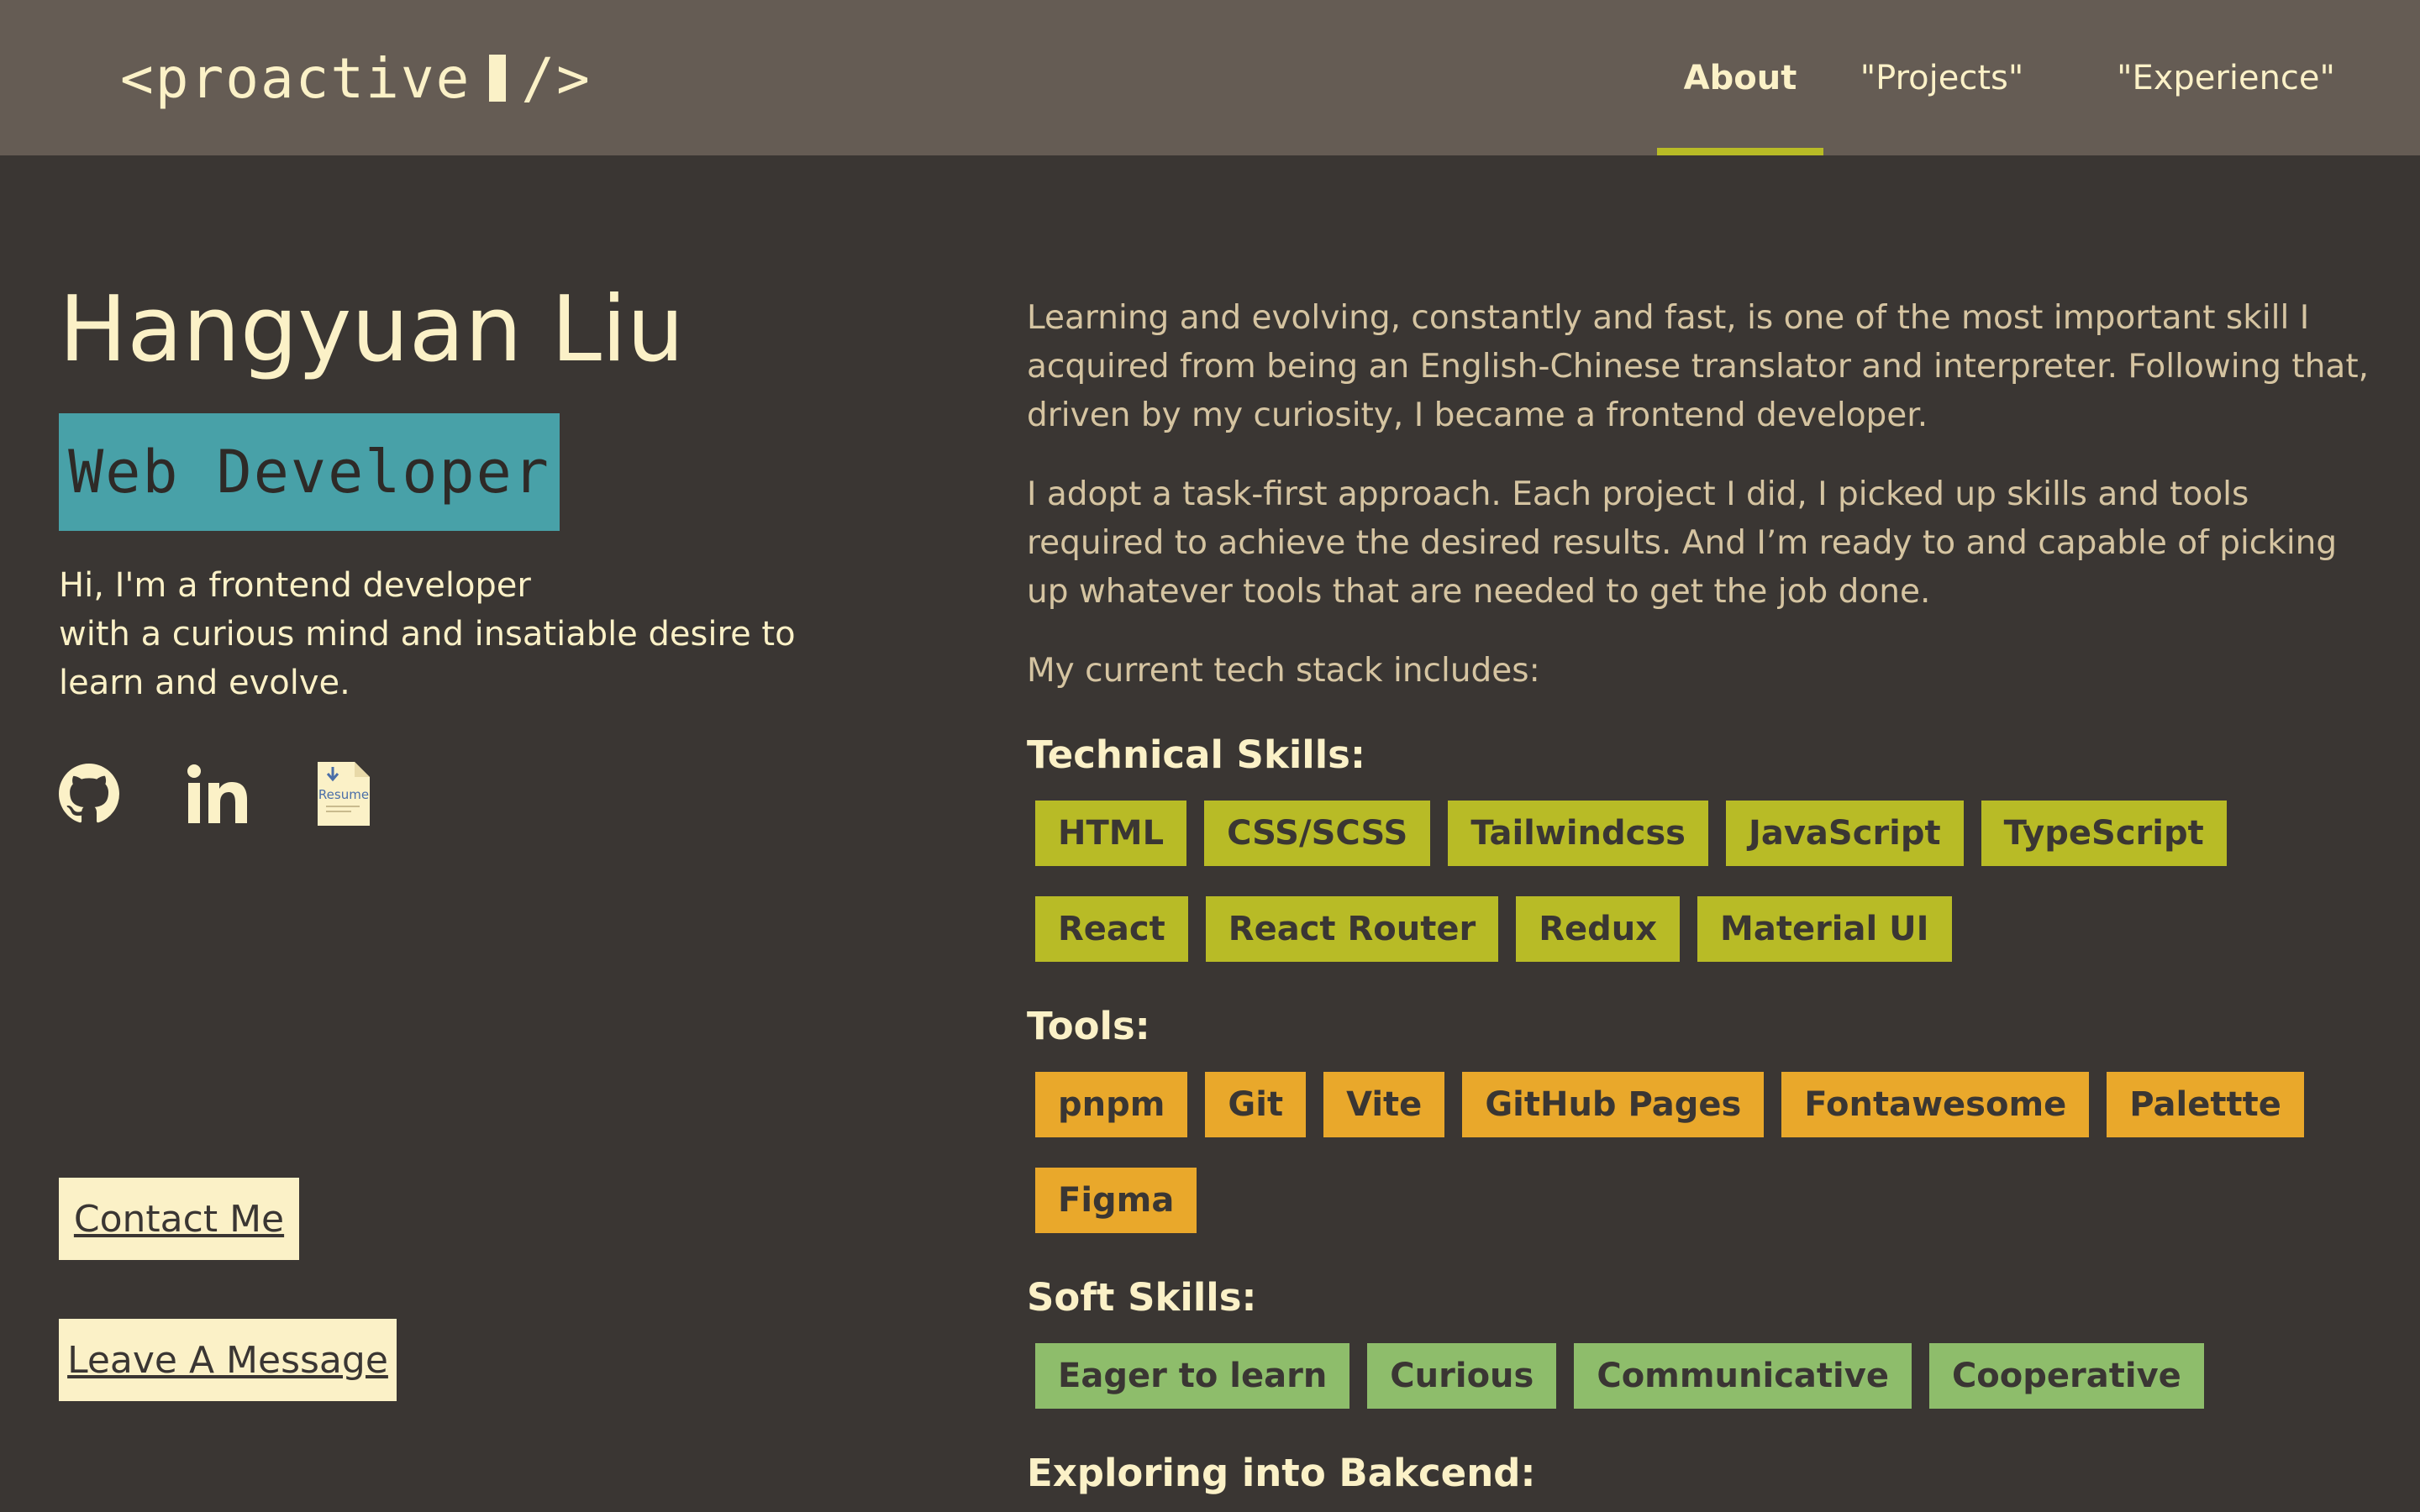 The width and height of the screenshot is (2420, 1512). Describe the element at coordinates (1935, 1104) in the screenshot. I see `tool-tag: Fontawesome` at that location.